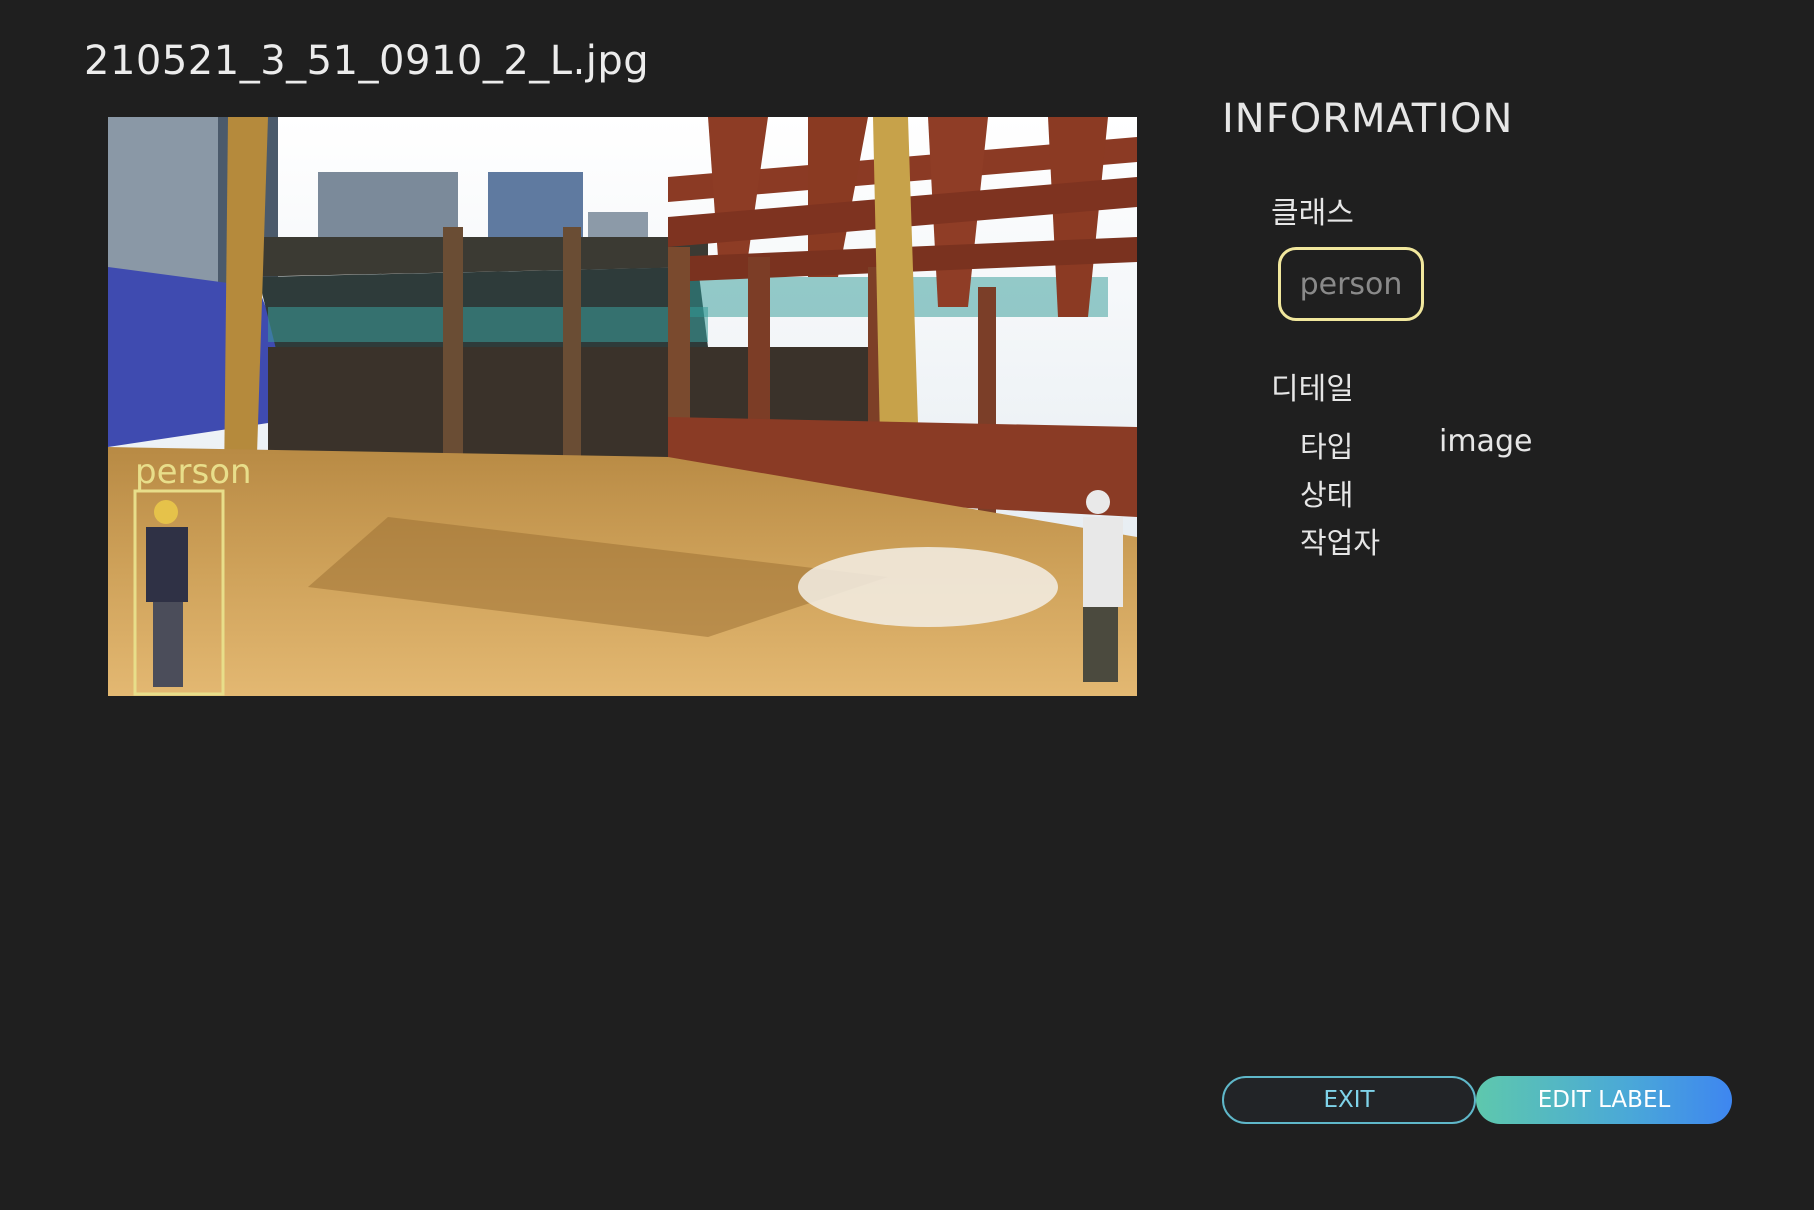 The height and width of the screenshot is (1210, 1814). Describe the element at coordinates (1604, 1100) in the screenshot. I see `edit-label-button: EDIT LABEL` at that location.